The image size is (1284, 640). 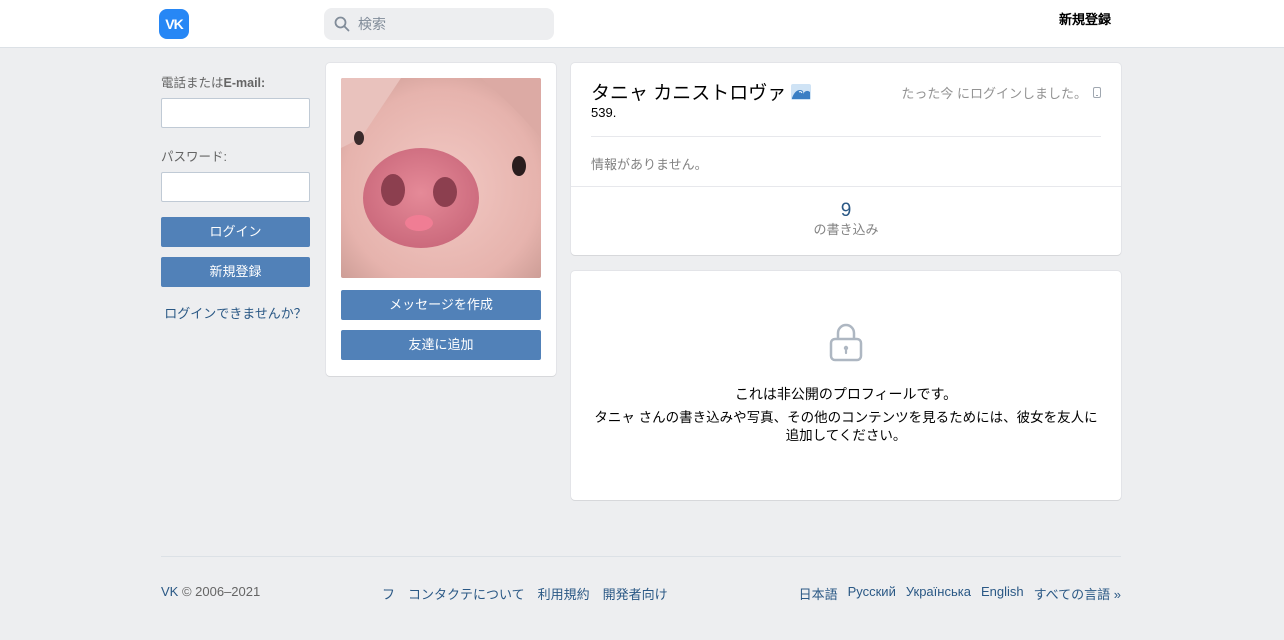 I want to click on all-languages-link: すべての言語 », so click(x=1077, y=593).